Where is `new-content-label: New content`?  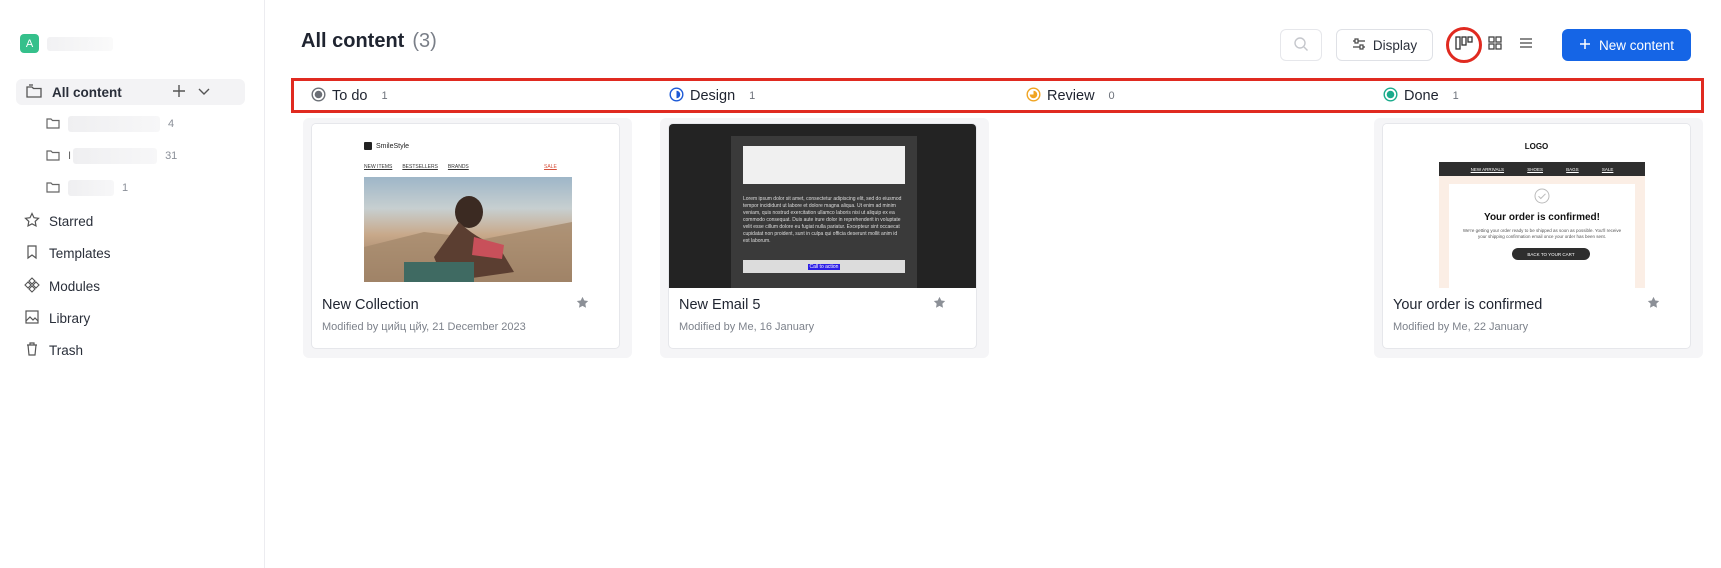
new-content-label: New content is located at coordinates (1636, 45).